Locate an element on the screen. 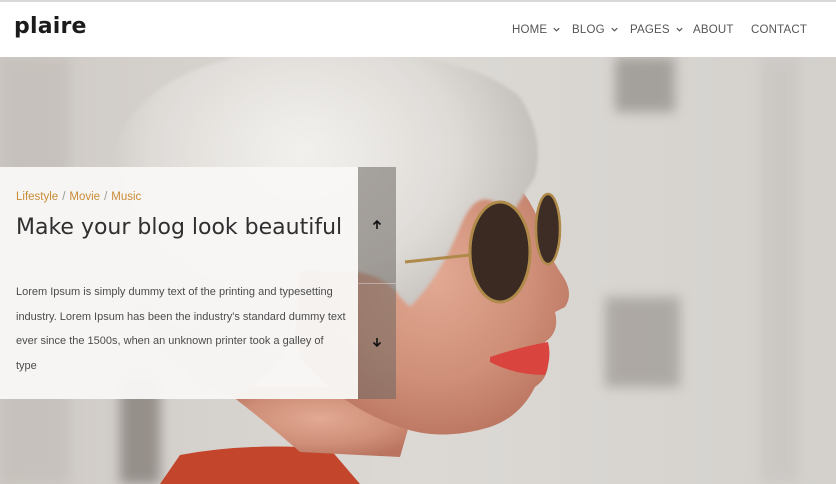  nav-item-label: CONTACT is located at coordinates (779, 29).